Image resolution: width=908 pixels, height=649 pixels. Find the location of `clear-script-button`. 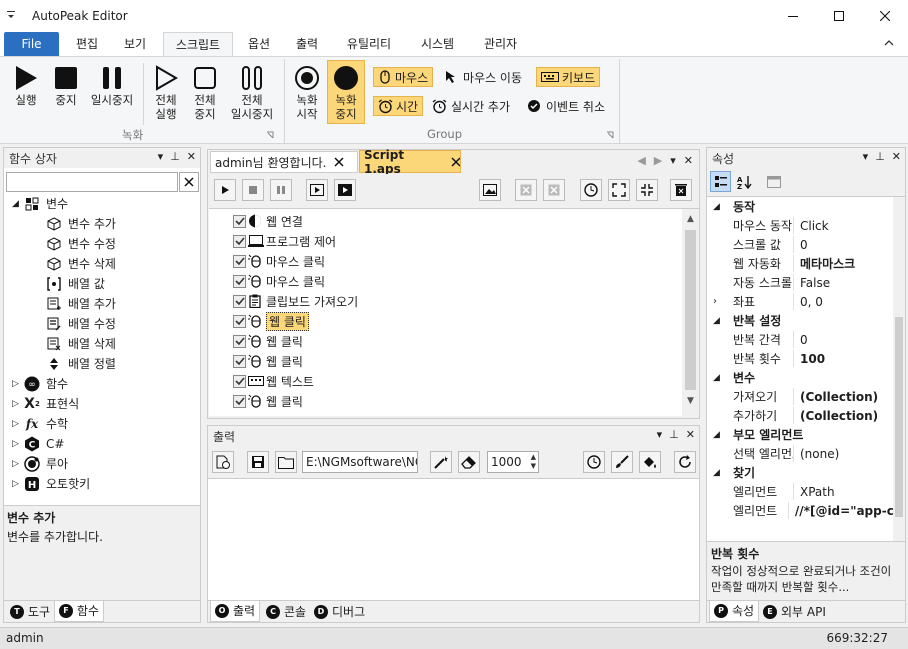

clear-script-button is located at coordinates (681, 190).